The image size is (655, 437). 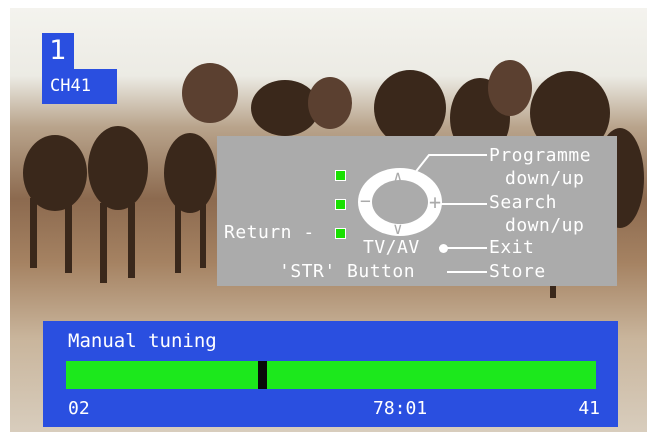 I want to click on tuning-position-marker, so click(x=262, y=375).